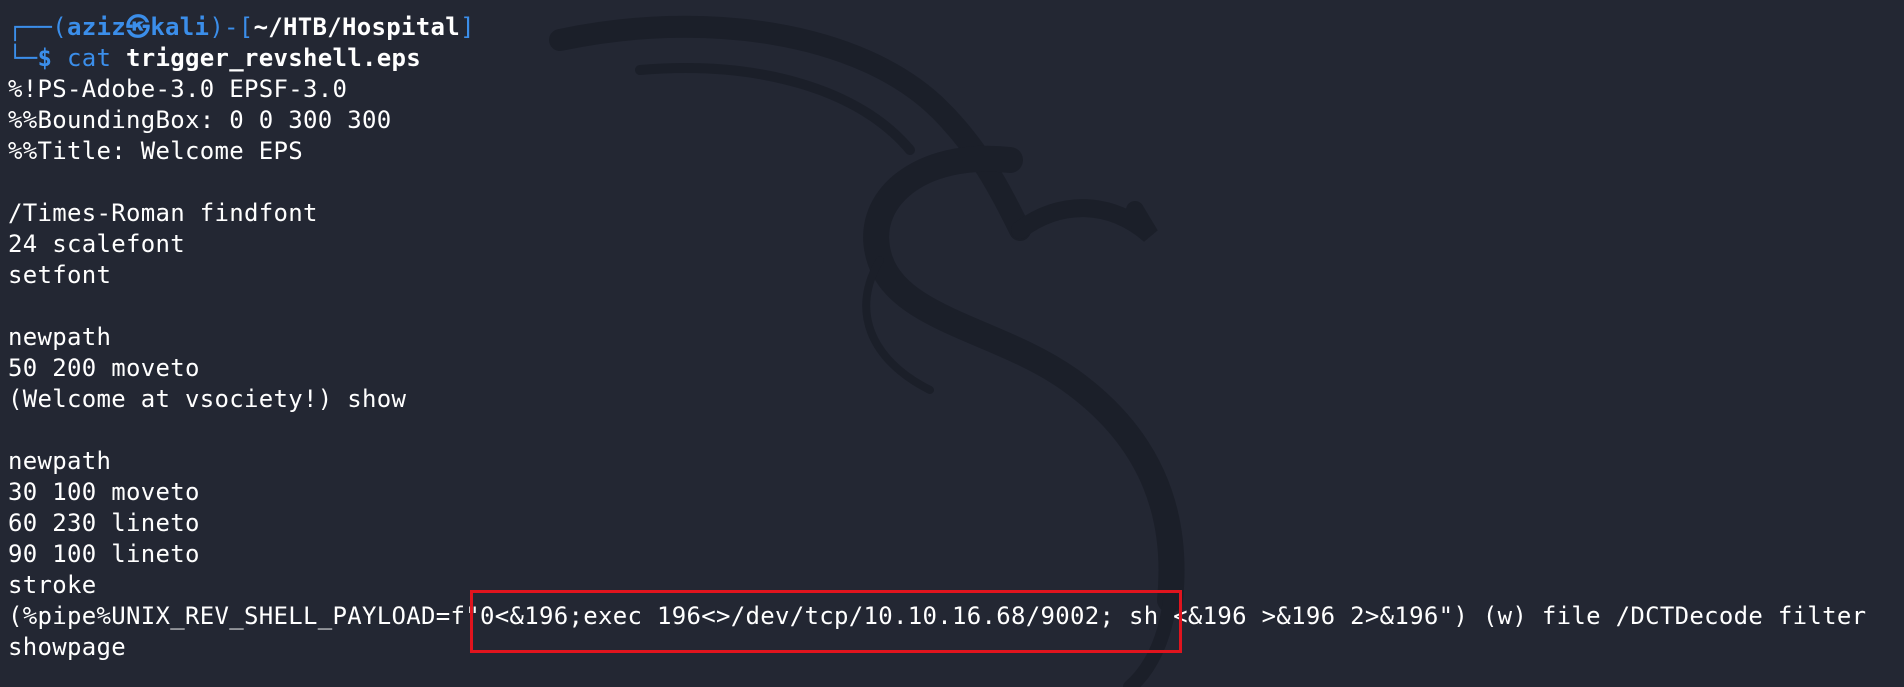  Describe the element at coordinates (104, 368) in the screenshot. I see `file-line: 50 200 moveto` at that location.